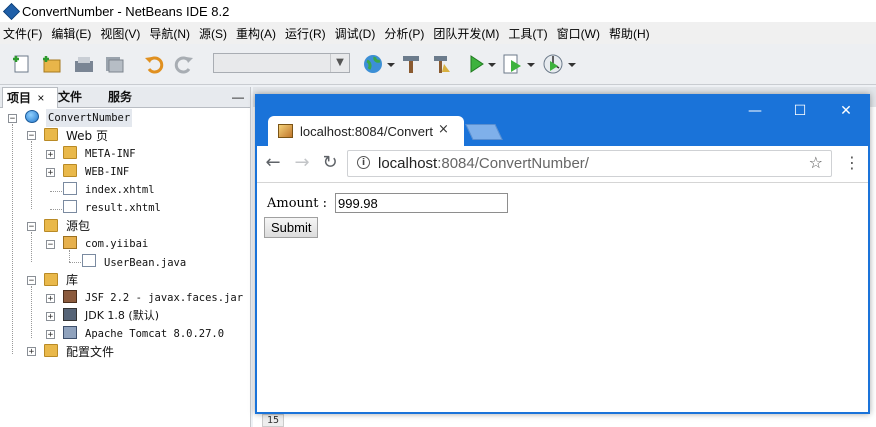  What do you see at coordinates (70, 97) in the screenshot?
I see `tab-files: 文件` at bounding box center [70, 97].